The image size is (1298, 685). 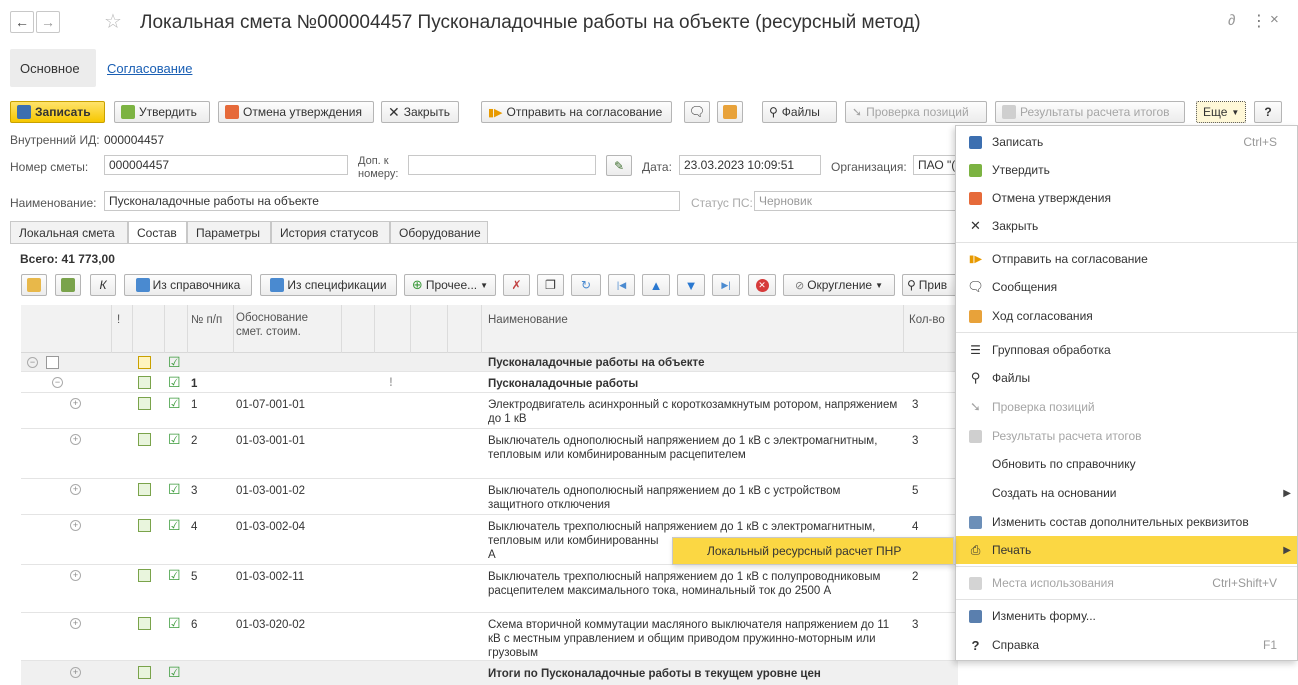 What do you see at coordinates (856, 201) in the screenshot?
I see `status-field: Черновик` at bounding box center [856, 201].